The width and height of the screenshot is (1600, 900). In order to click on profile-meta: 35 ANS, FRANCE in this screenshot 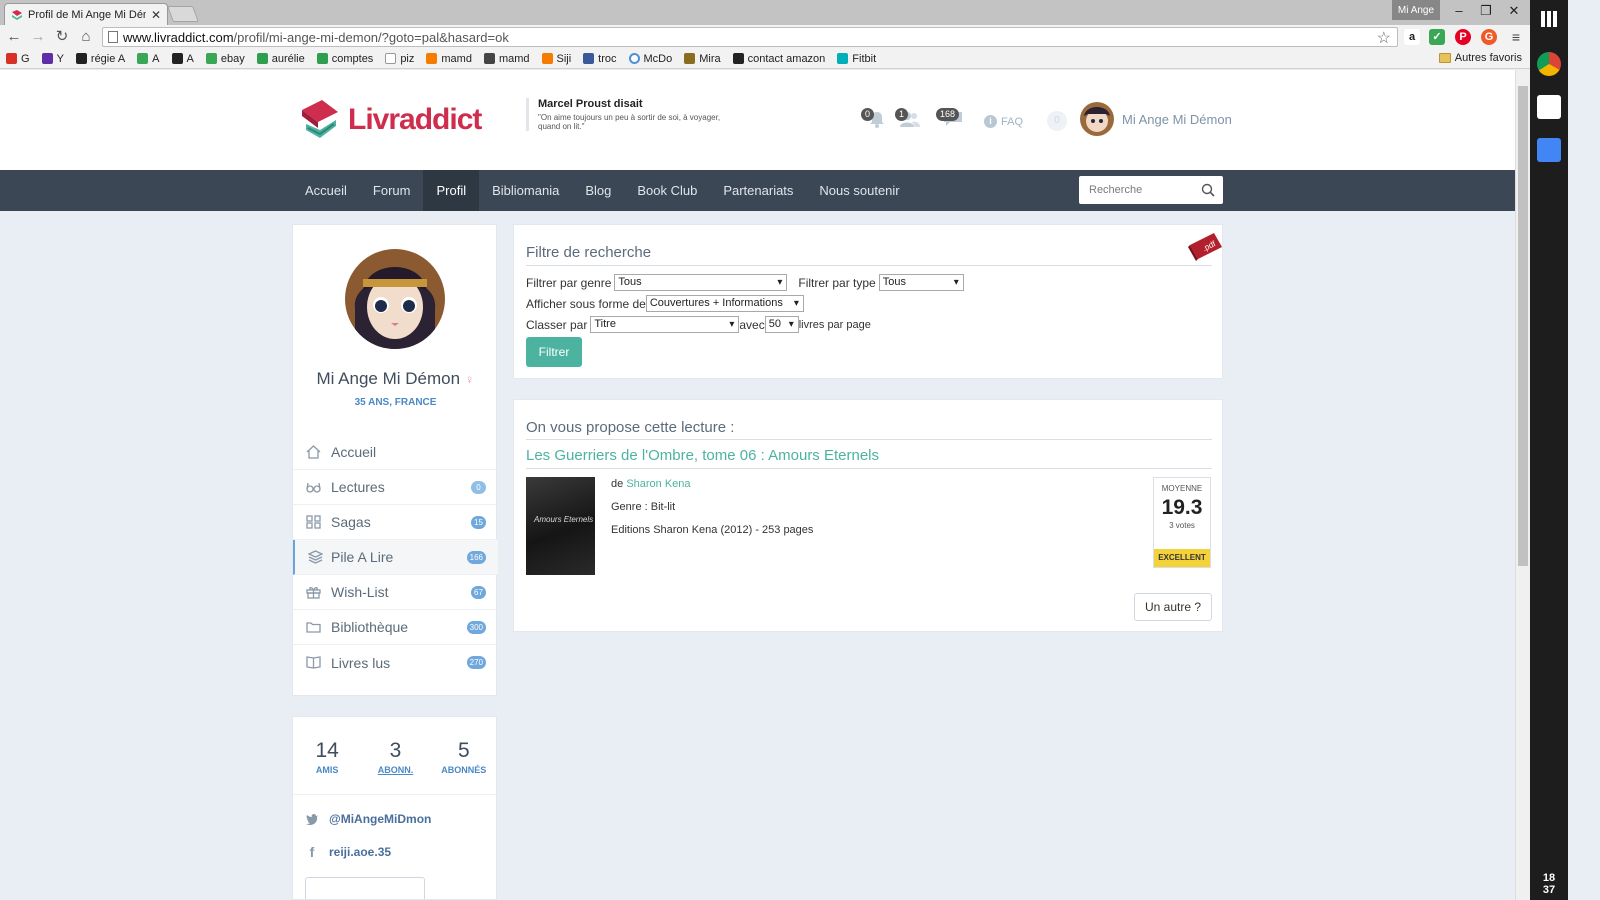, I will do `click(395, 402)`.